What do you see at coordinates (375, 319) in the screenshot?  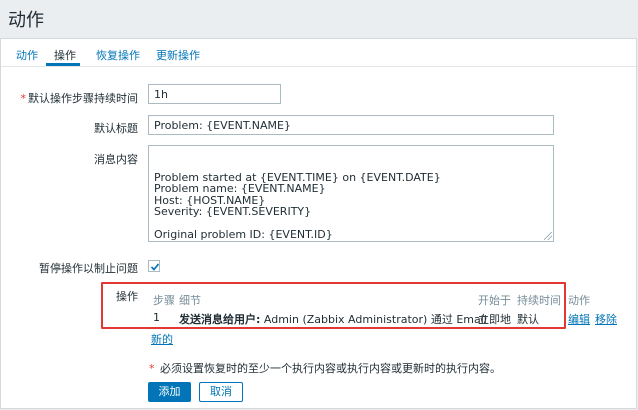 I see `row-detail-rest: Admin (Zabbix Administrator) 通过 Email` at bounding box center [375, 319].